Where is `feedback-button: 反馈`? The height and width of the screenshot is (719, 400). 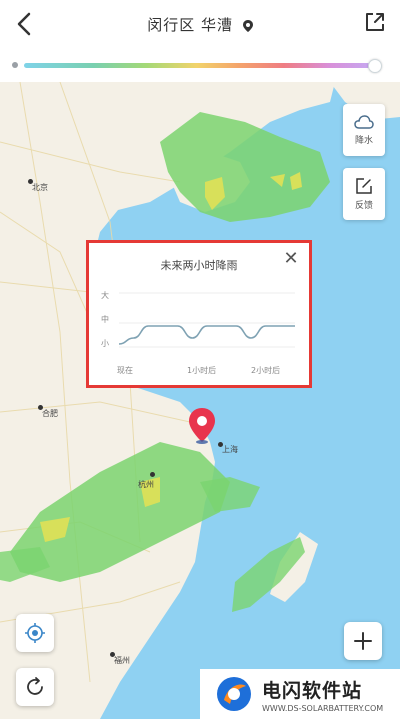
feedback-button: 反馈 is located at coordinates (364, 194).